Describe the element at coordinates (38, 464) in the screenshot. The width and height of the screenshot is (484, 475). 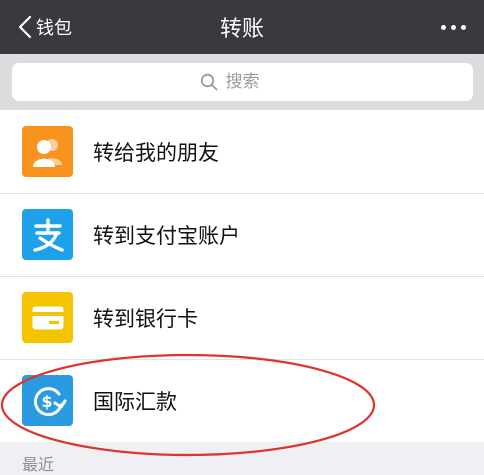
I see `recent-label: 最近` at that location.